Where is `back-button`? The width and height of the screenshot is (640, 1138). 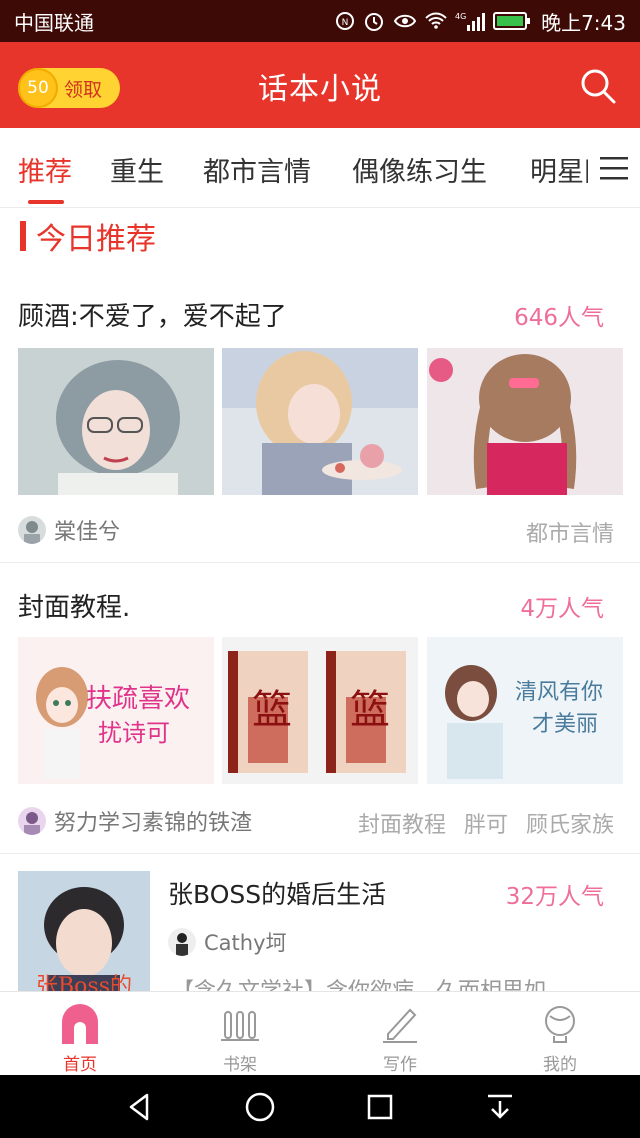
back-button is located at coordinates (140, 1107).